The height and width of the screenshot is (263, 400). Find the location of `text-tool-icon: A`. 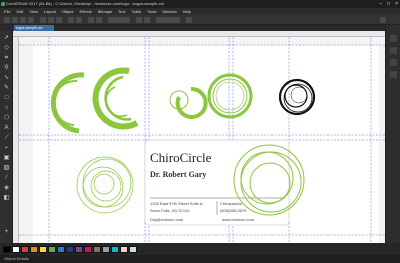

text-tool-icon: A is located at coordinates (6, 128).